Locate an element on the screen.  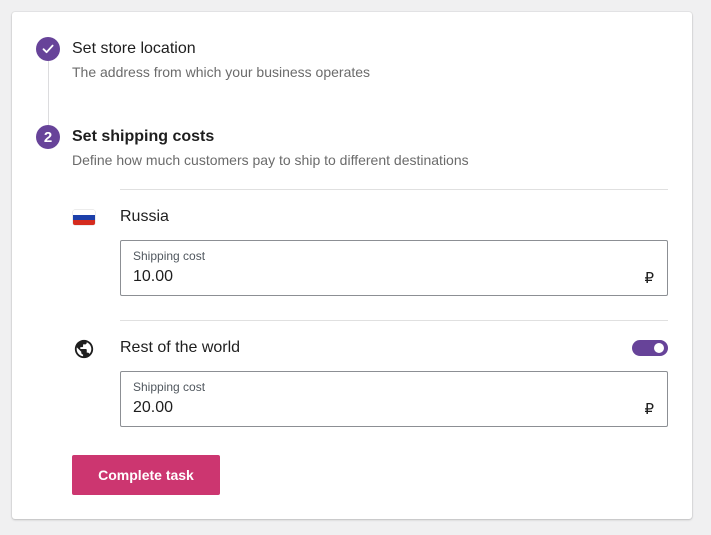
shipping-cost-value: 10.00 is located at coordinates (153, 277).